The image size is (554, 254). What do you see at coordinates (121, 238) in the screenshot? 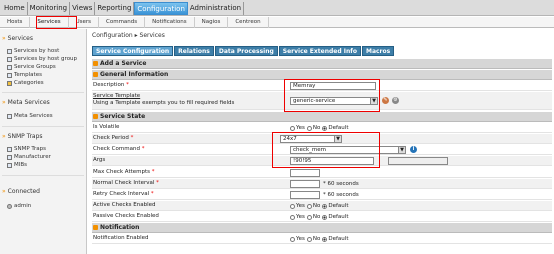
I see `notification-enabled-label: Notification Enabled` at bounding box center [121, 238].